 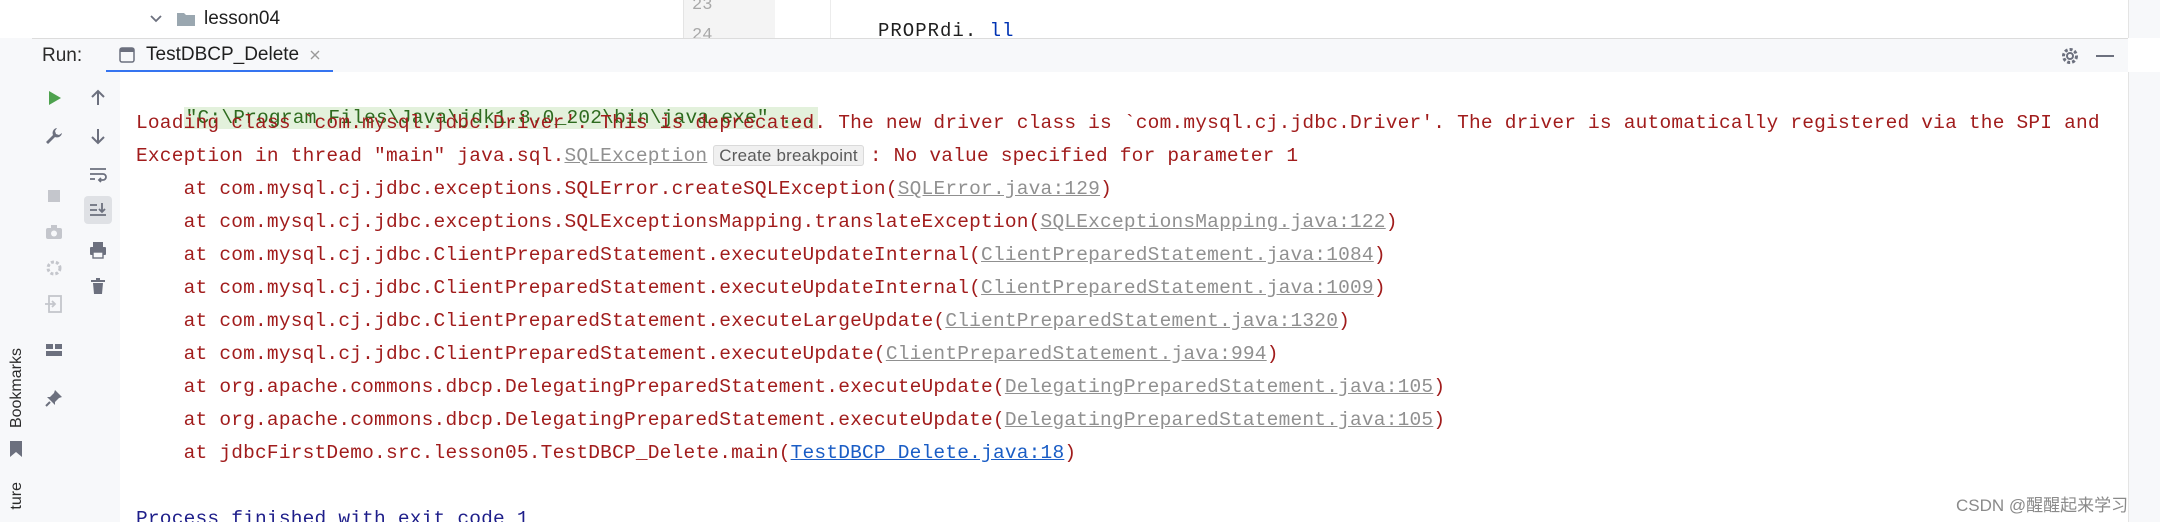 I want to click on screenshot-button, so click(x=54, y=232).